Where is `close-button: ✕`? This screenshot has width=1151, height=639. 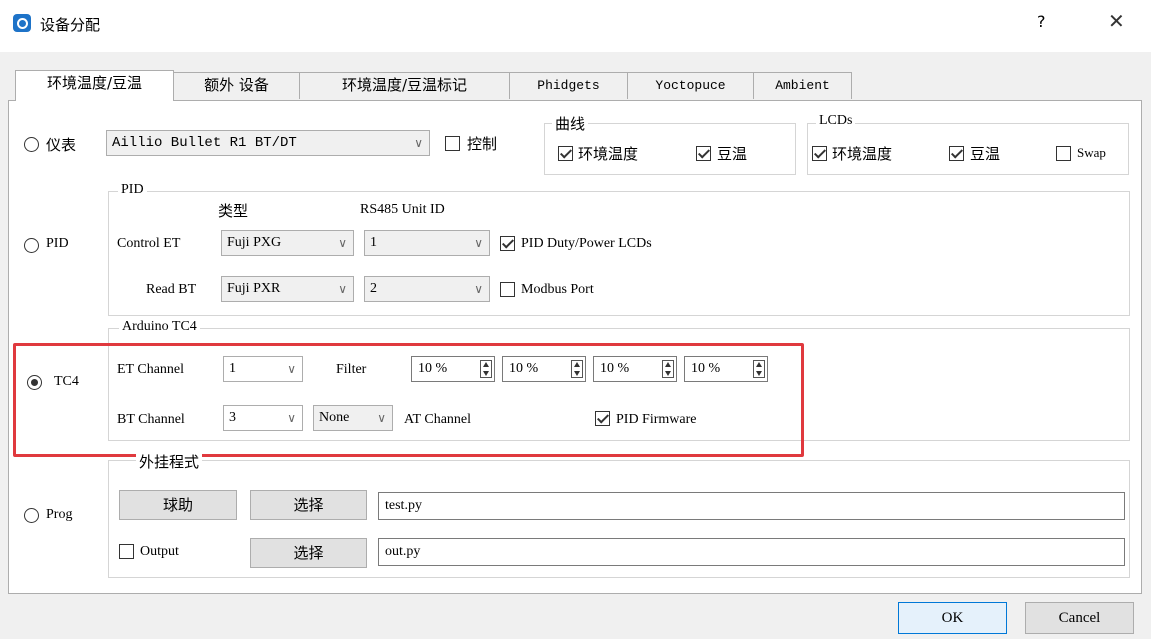 close-button: ✕ is located at coordinates (1116, 21).